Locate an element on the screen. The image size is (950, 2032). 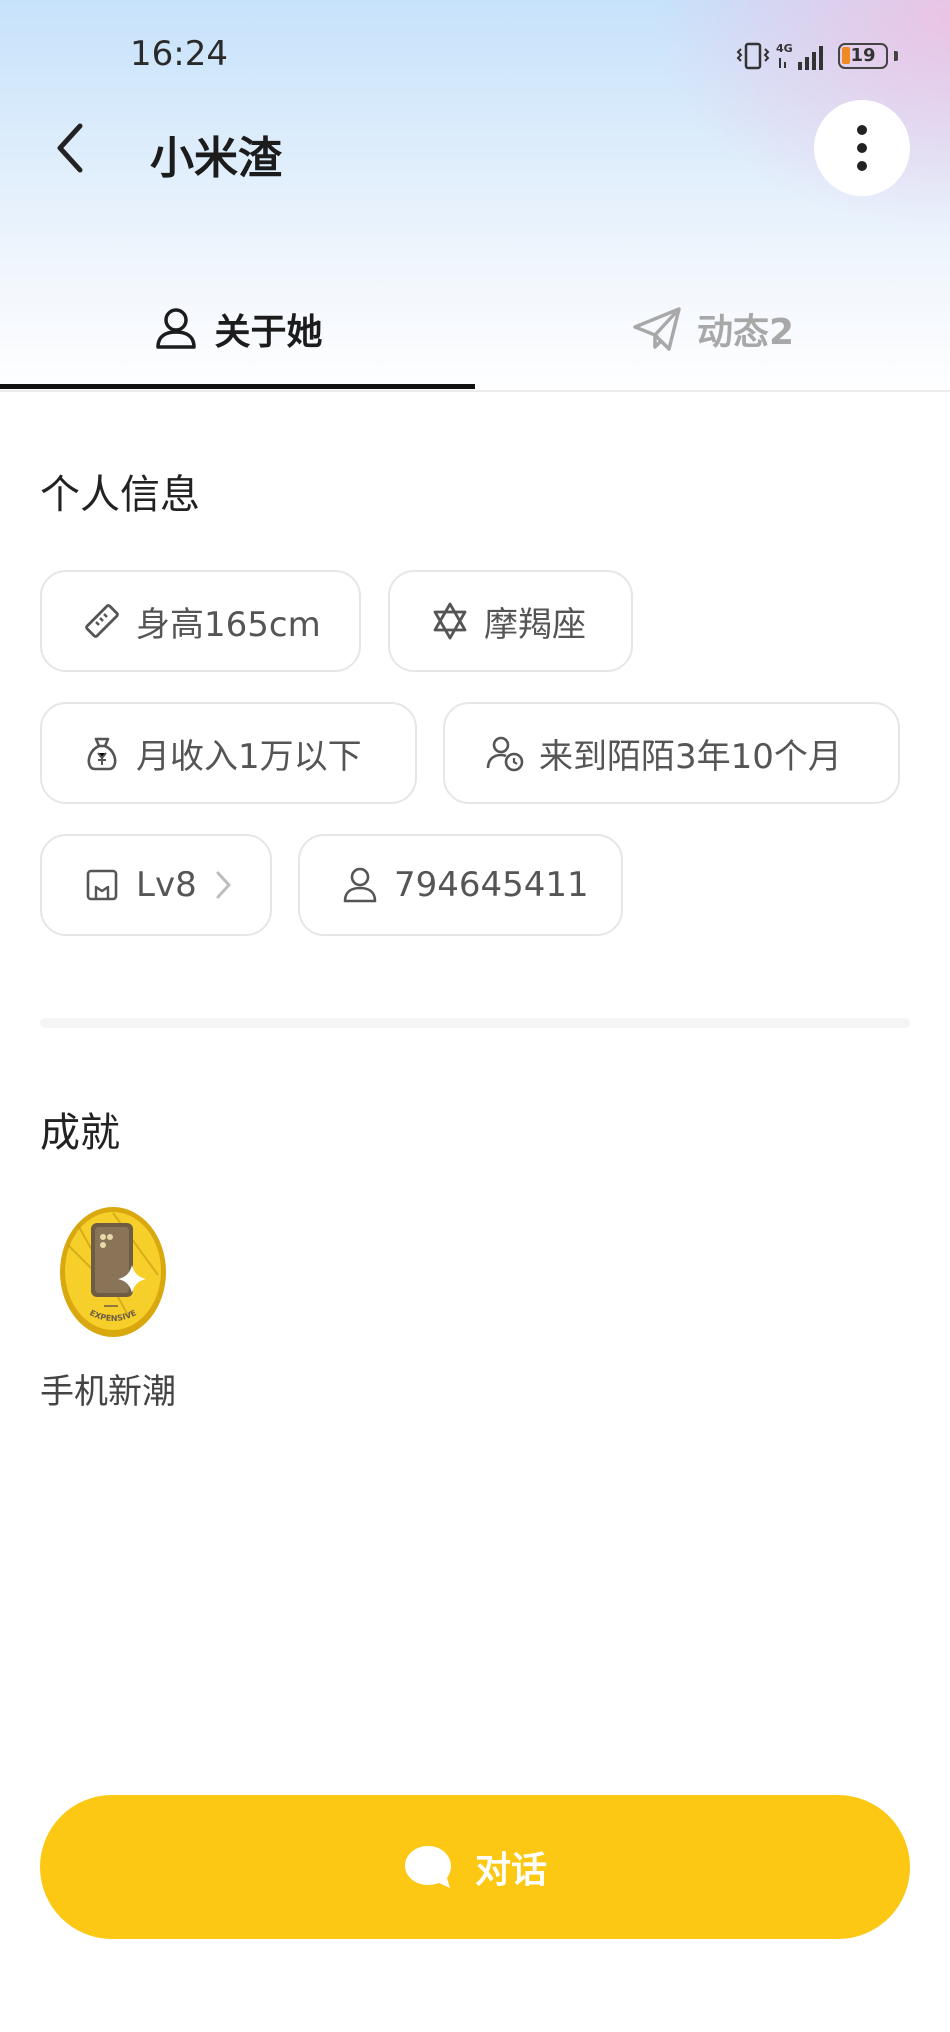
status-bar: 16:24 4G 19 is located at coordinates (475, 55).